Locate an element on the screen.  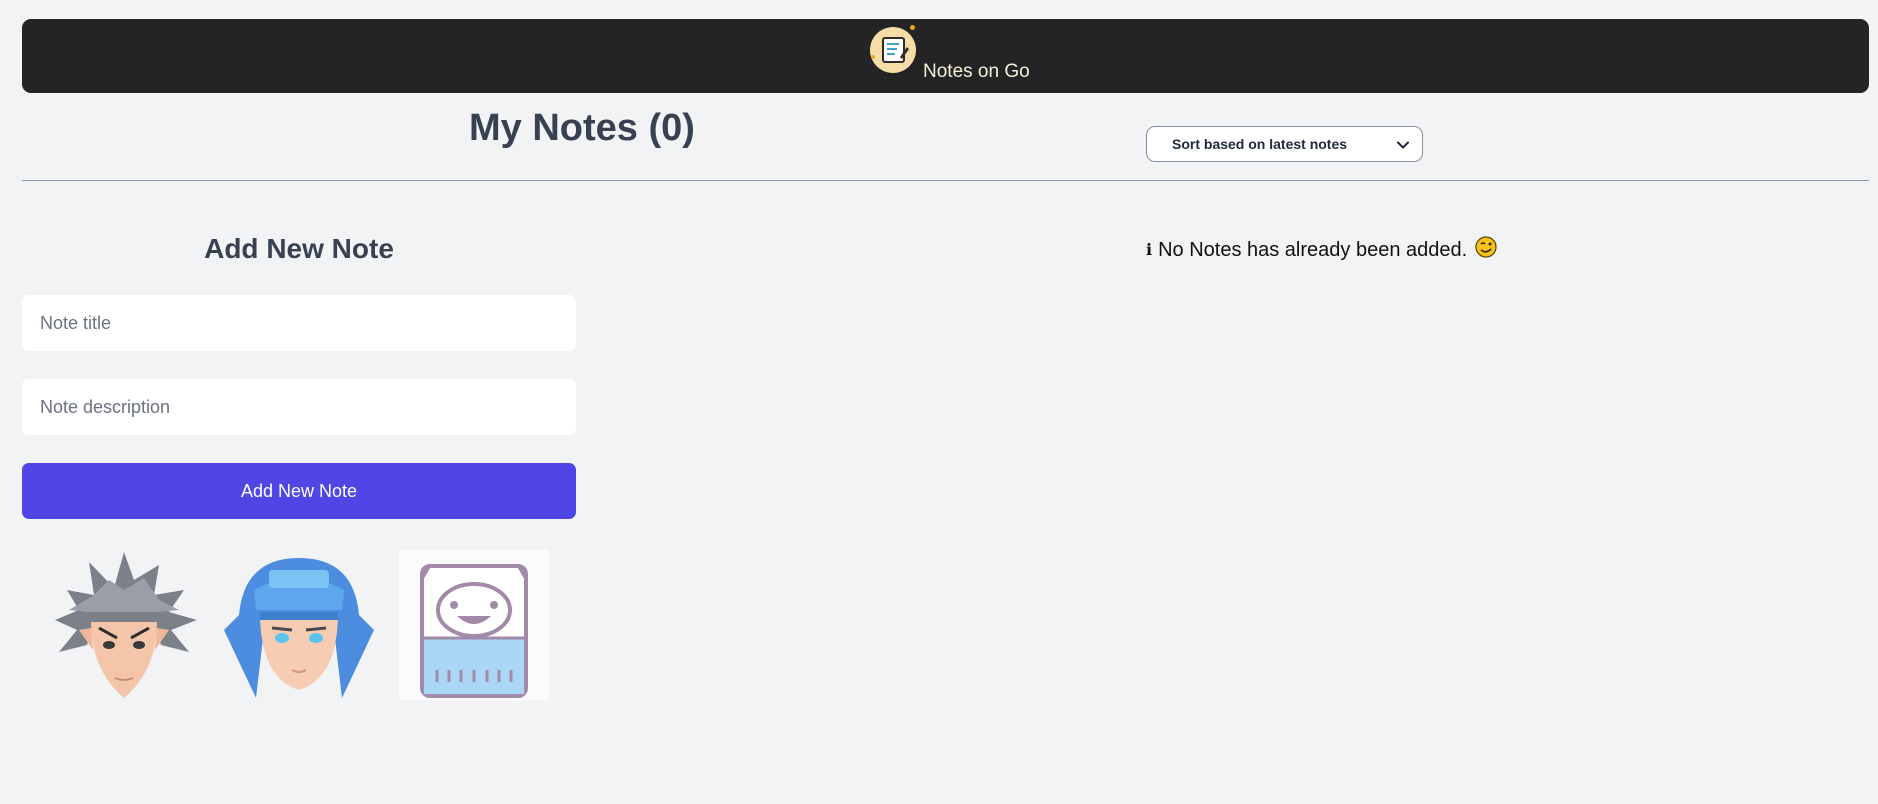
sort-select: Sort based on latest notes is located at coordinates (1284, 144).